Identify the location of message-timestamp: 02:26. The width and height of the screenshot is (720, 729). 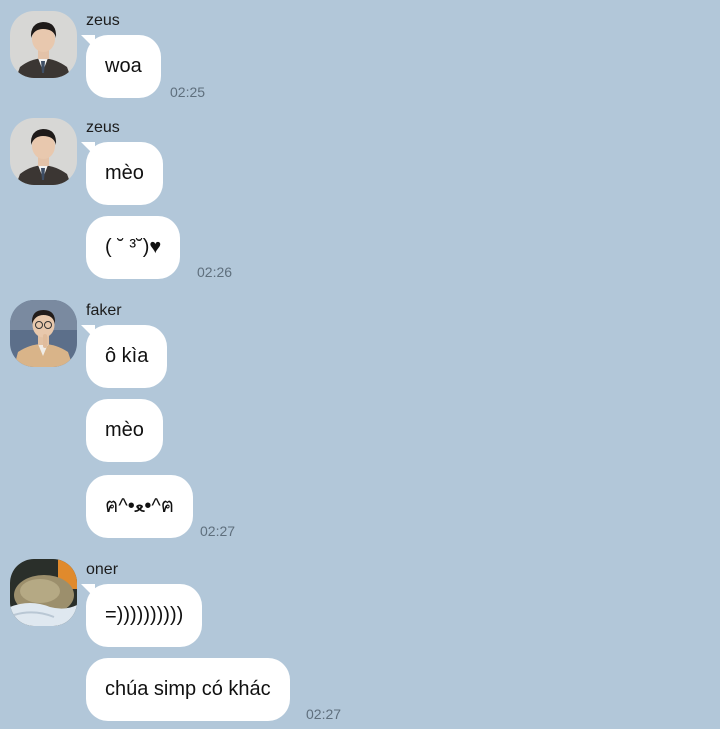
(215, 272).